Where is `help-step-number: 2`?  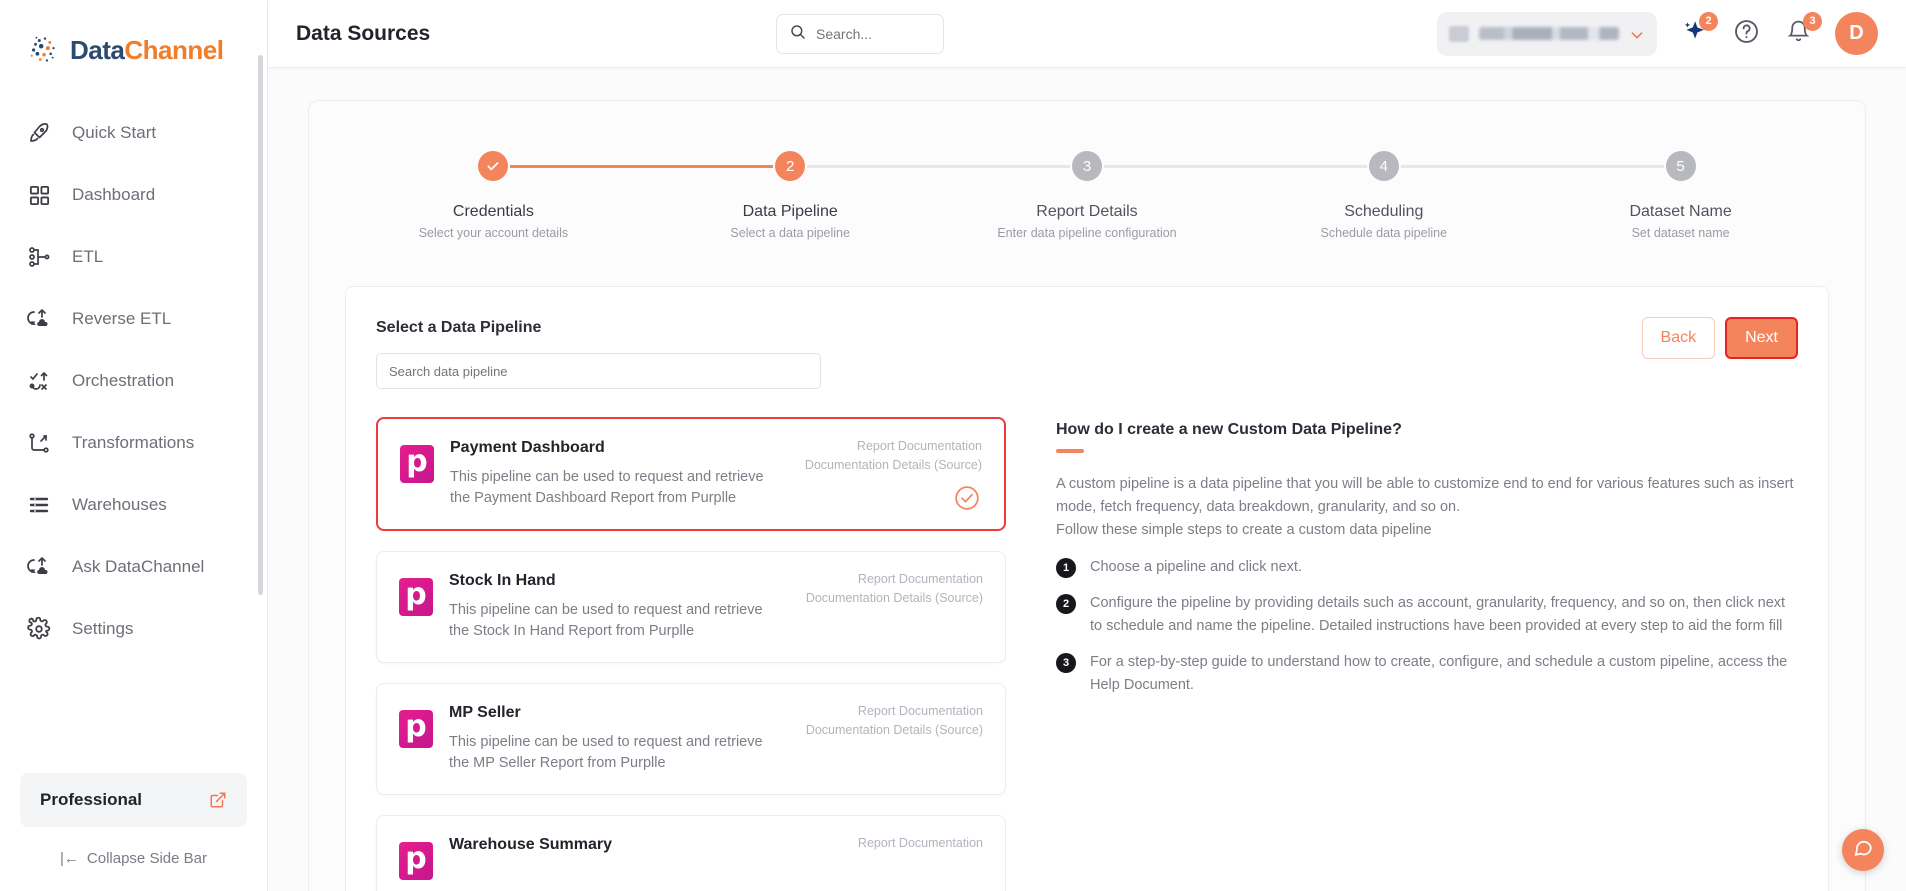 help-step-number: 2 is located at coordinates (1066, 604).